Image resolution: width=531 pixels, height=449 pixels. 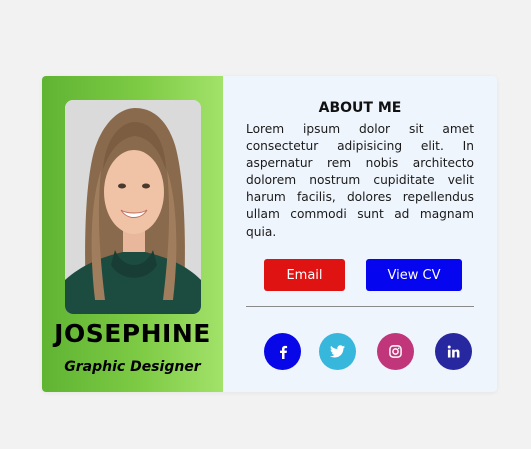 I want to click on facebook-icon, so click(x=283, y=352).